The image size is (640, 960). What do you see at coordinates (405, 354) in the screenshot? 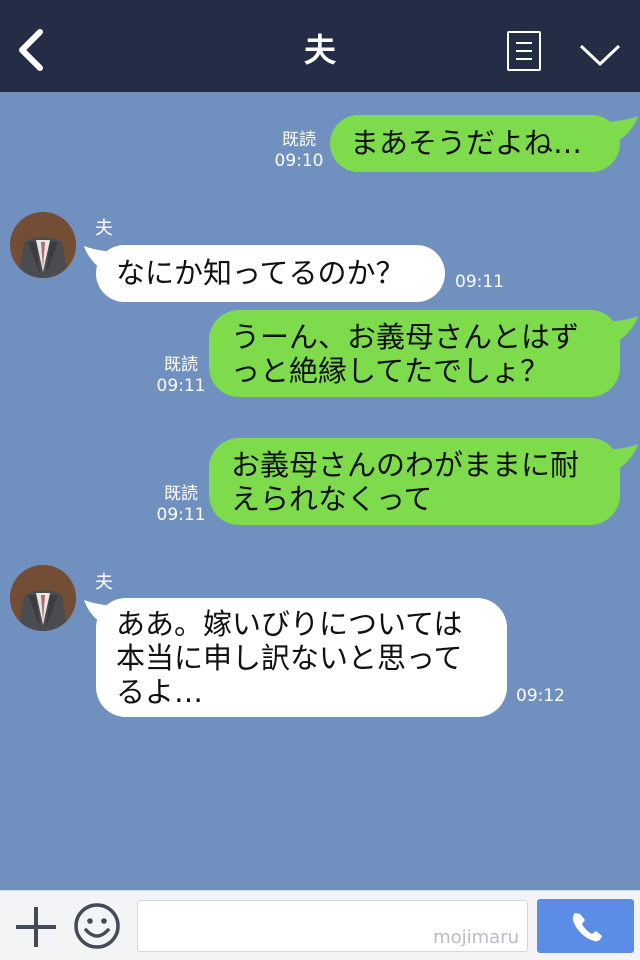
I see `message-text: うーん、お義母さんとはず っと絶縁してたでしょ？` at bounding box center [405, 354].